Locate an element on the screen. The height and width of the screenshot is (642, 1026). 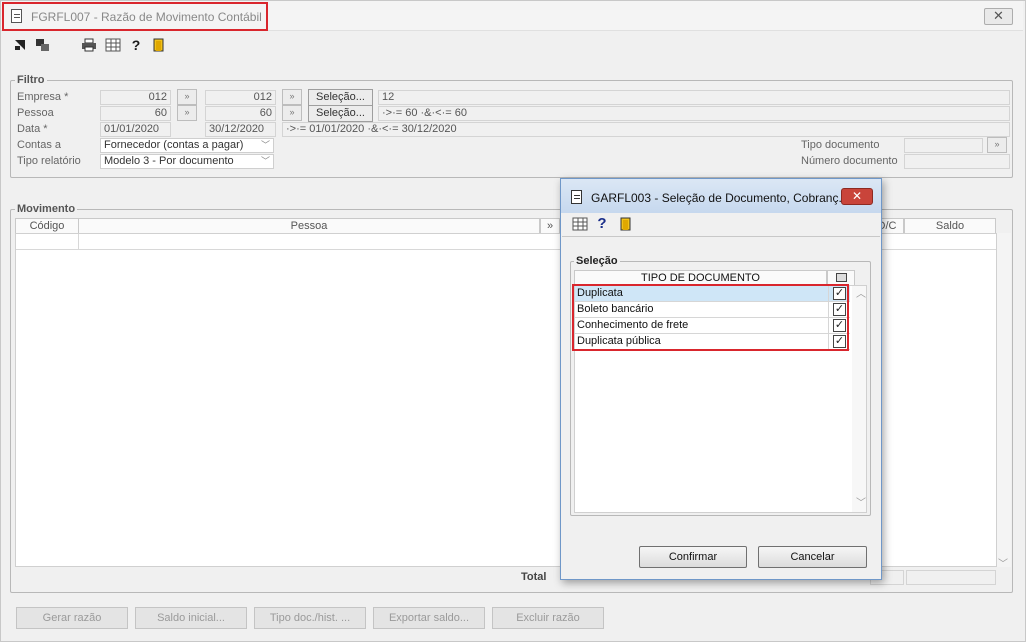
data-from-field: 01/01/2020 is located at coordinates (135, 129).